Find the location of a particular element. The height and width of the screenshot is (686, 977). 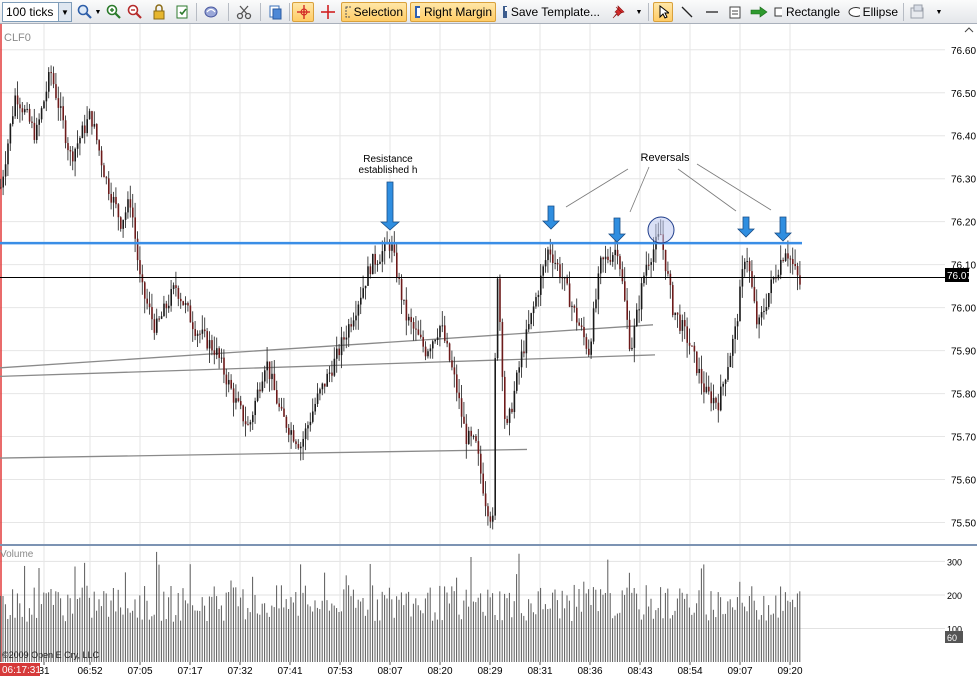

toolbar-menu-icon: ▼ is located at coordinates (939, 12).